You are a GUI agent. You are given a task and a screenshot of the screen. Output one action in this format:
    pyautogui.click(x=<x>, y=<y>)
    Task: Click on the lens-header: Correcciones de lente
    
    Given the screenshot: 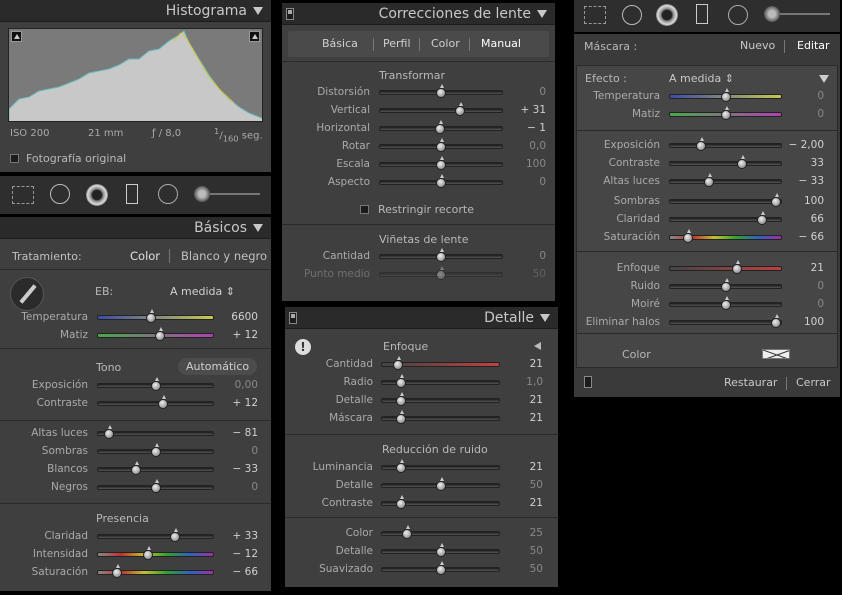 What is the action you would take?
    pyautogui.click(x=418, y=14)
    